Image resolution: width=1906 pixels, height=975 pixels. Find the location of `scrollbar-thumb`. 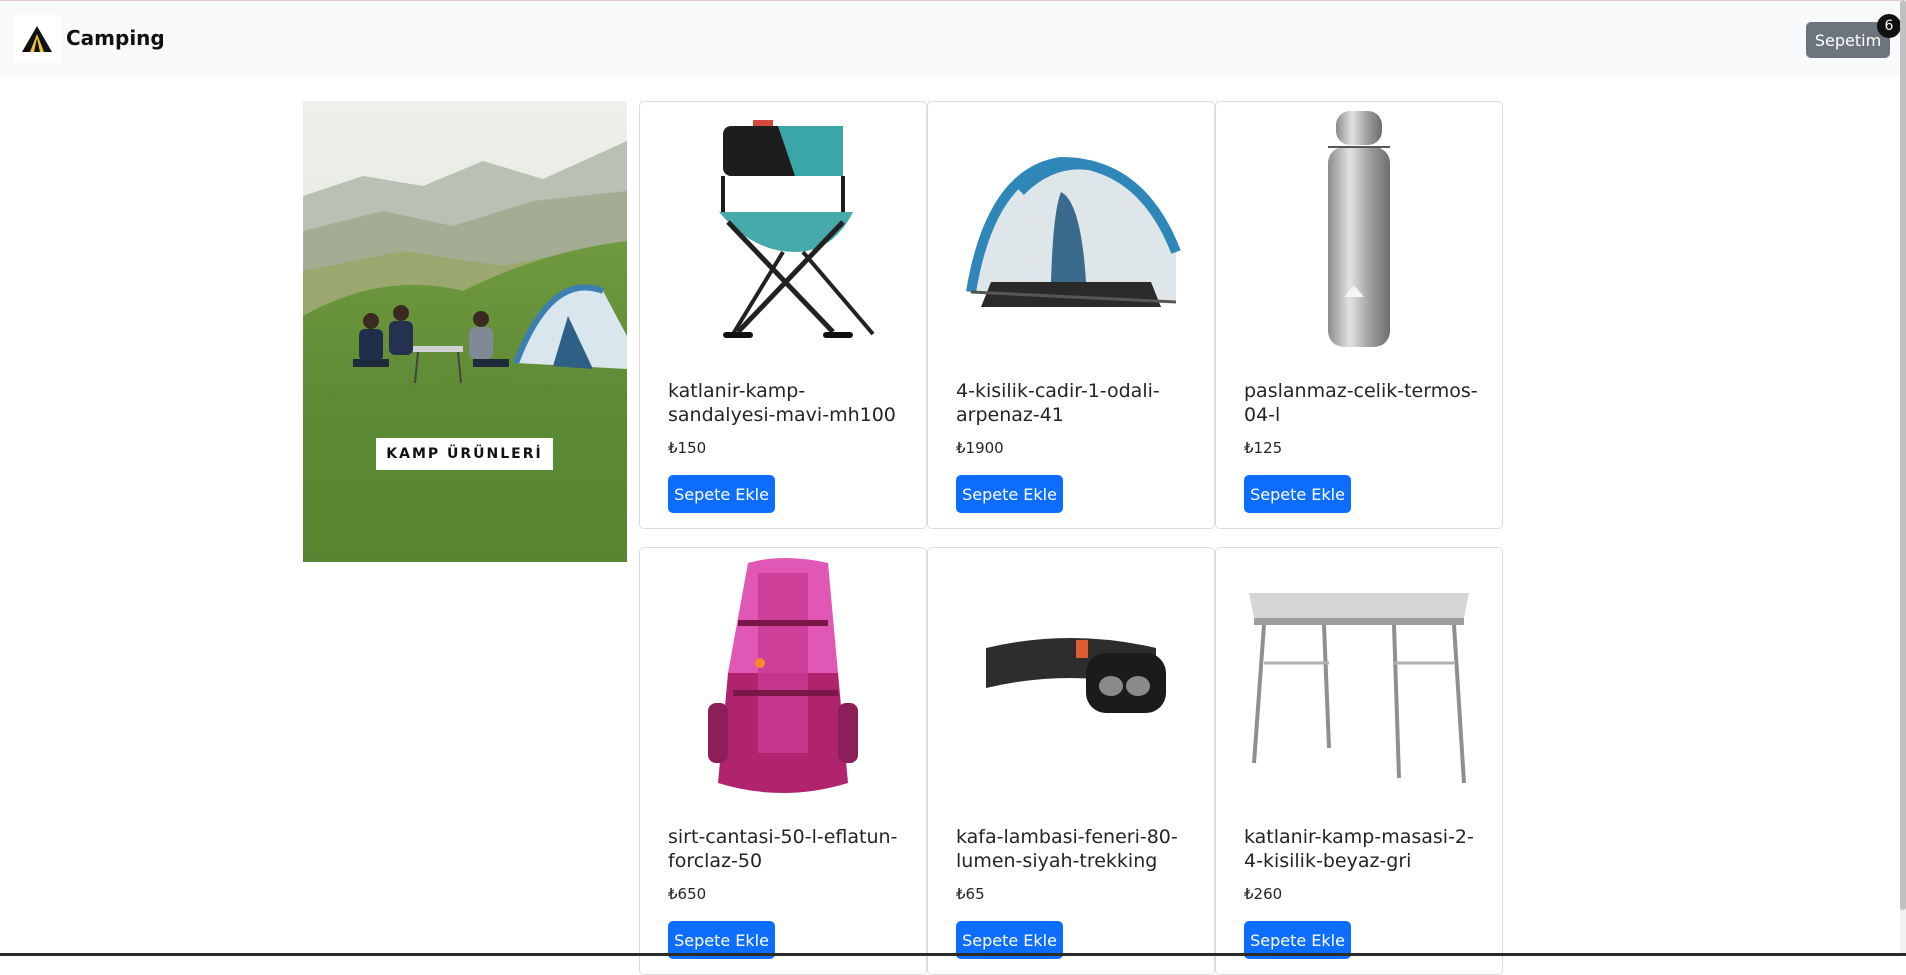

scrollbar-thumb is located at coordinates (1903, 455).